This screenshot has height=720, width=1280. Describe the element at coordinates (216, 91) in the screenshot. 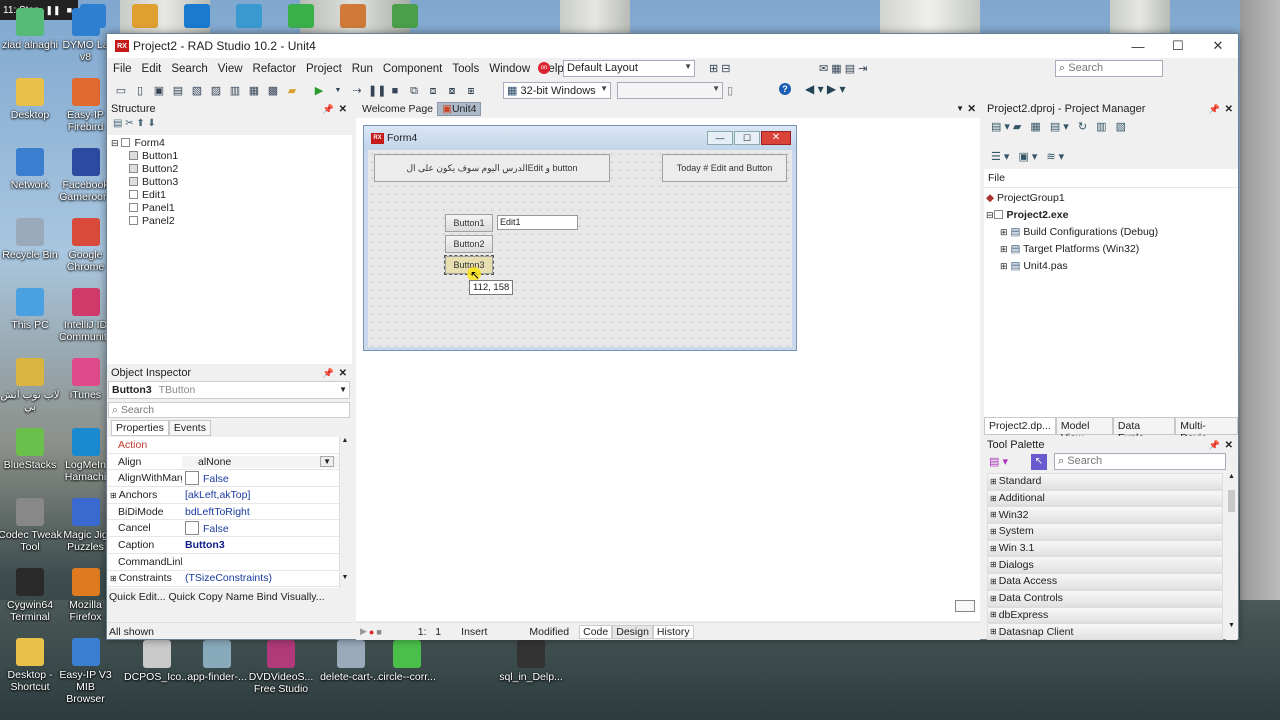

I see `add-file-icon: ▨` at that location.